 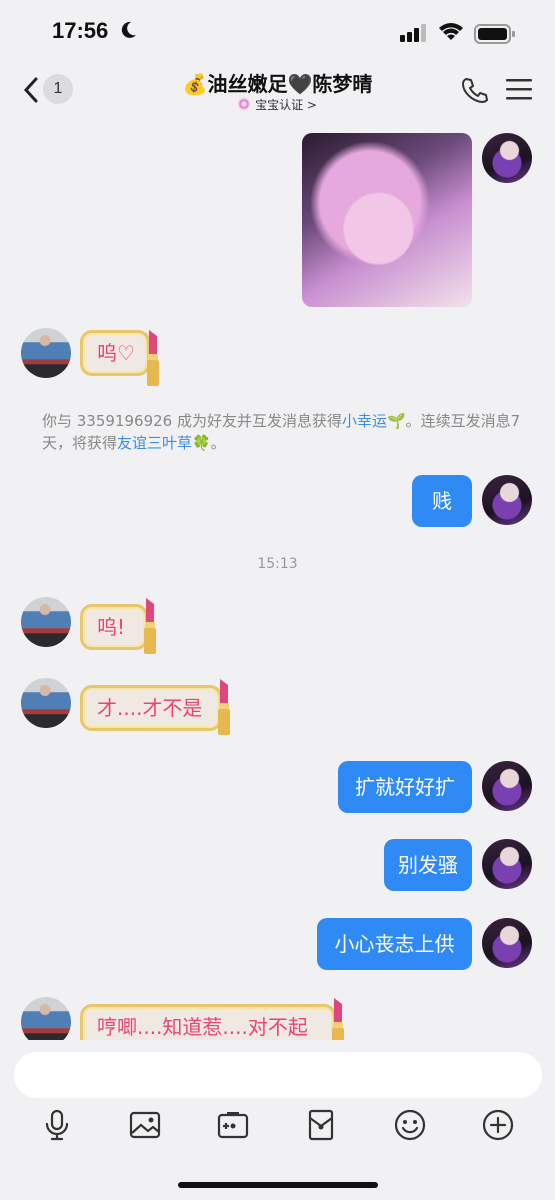 I want to click on phone-icon, so click(x=474, y=90).